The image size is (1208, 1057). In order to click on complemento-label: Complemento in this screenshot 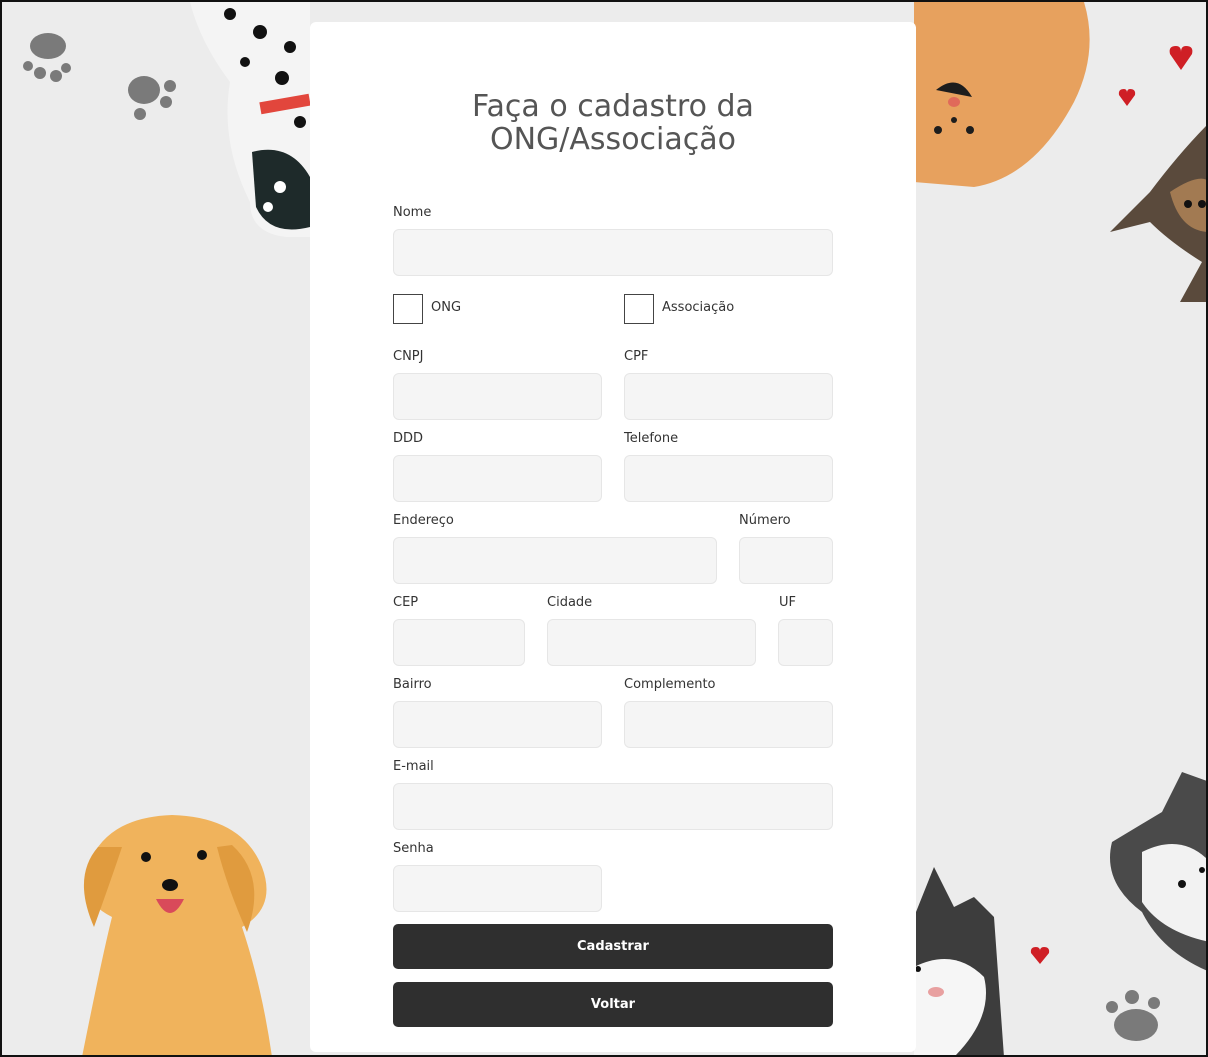, I will do `click(670, 684)`.